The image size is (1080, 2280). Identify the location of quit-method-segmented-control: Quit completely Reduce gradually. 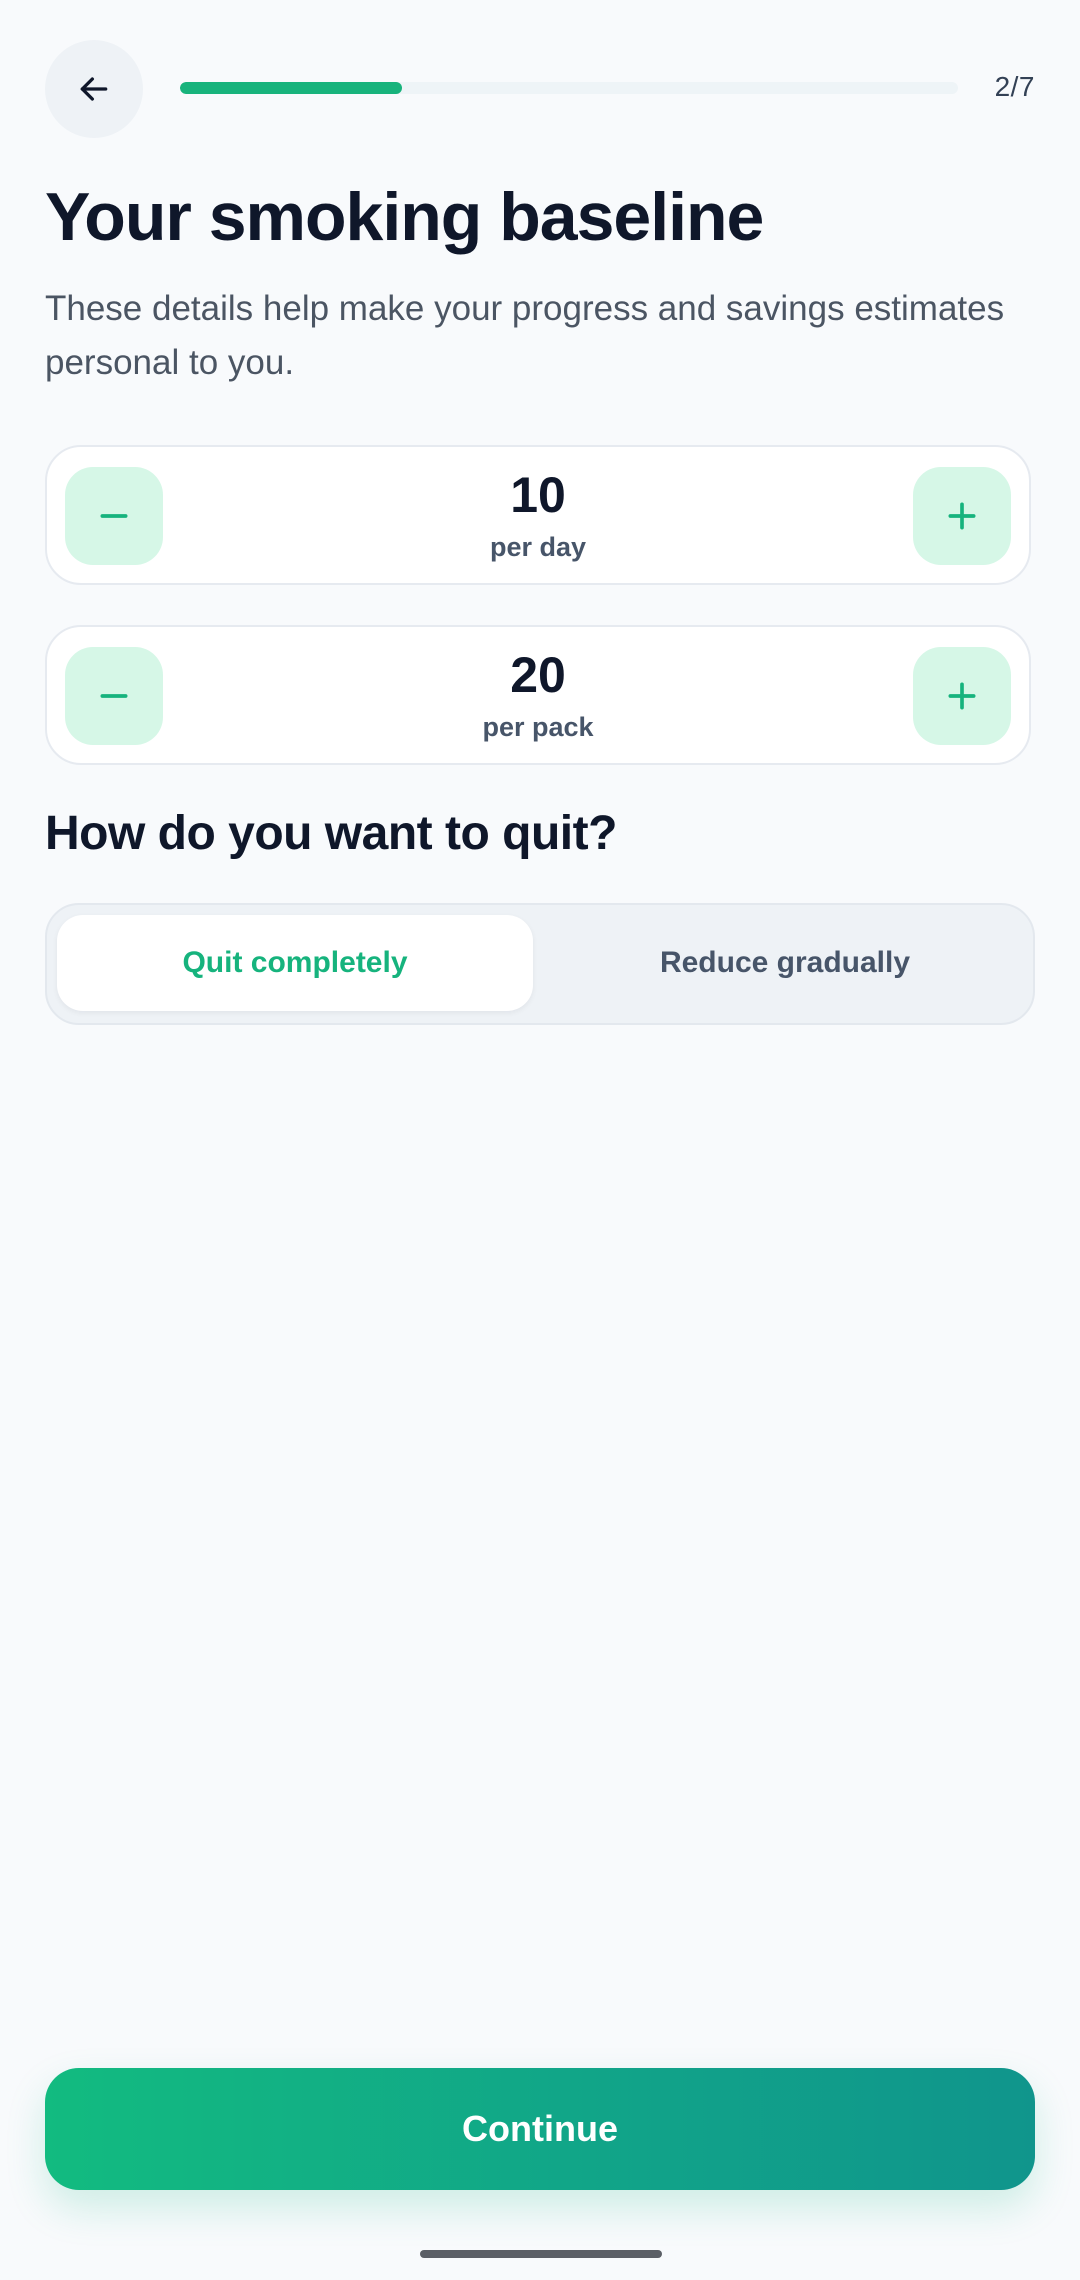
(540, 964).